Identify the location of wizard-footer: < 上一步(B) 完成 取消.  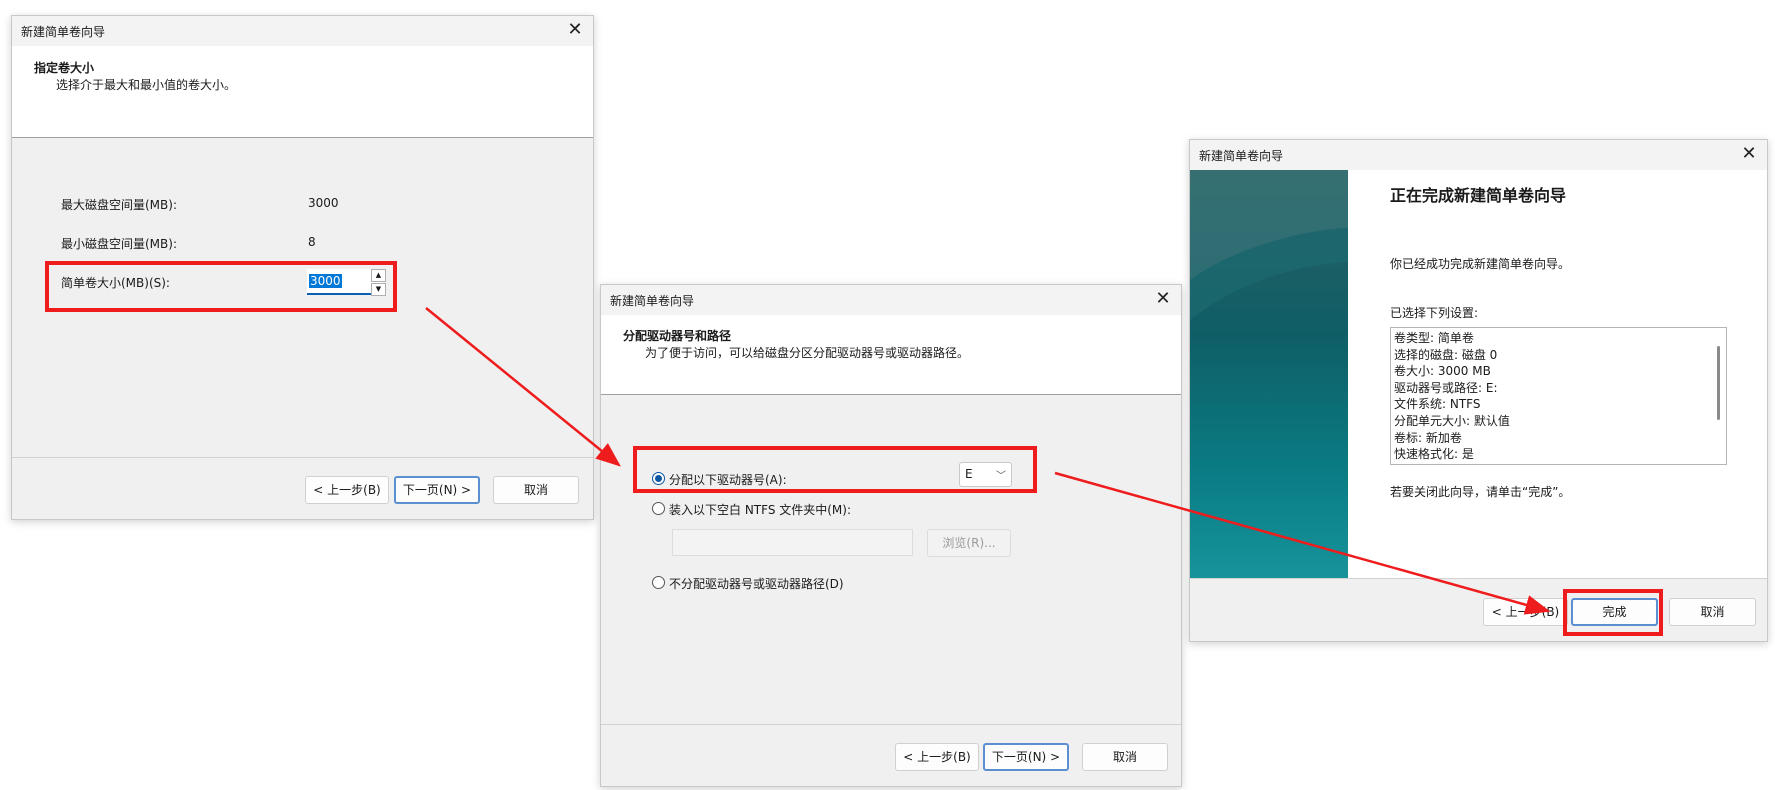
(1478, 609).